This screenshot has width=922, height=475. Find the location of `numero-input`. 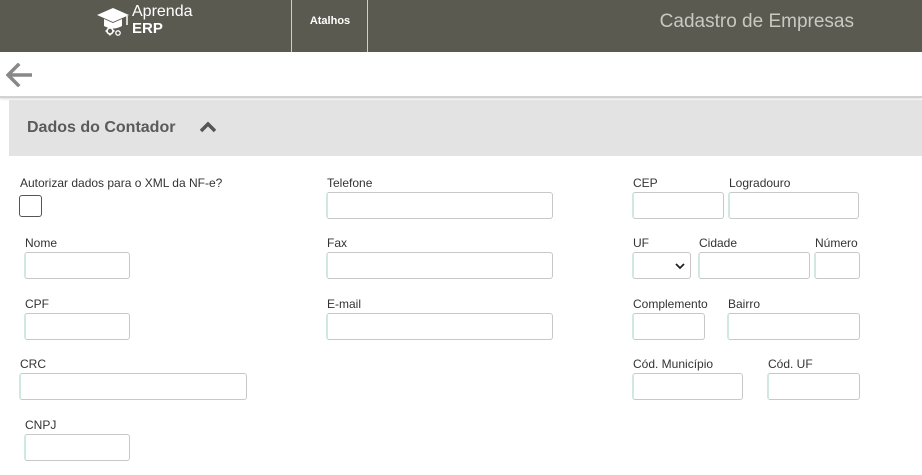

numero-input is located at coordinates (837, 265).